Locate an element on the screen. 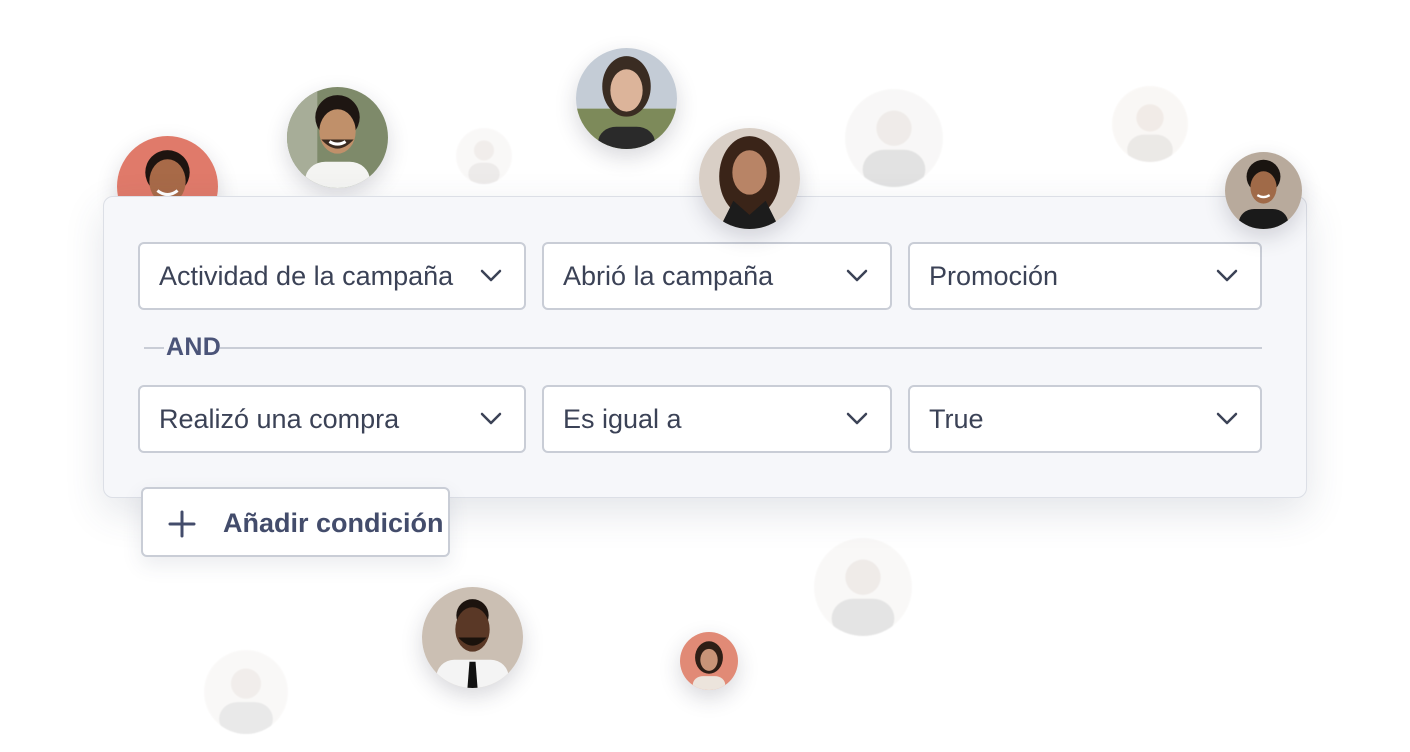  plus-icon is located at coordinates (182, 524).